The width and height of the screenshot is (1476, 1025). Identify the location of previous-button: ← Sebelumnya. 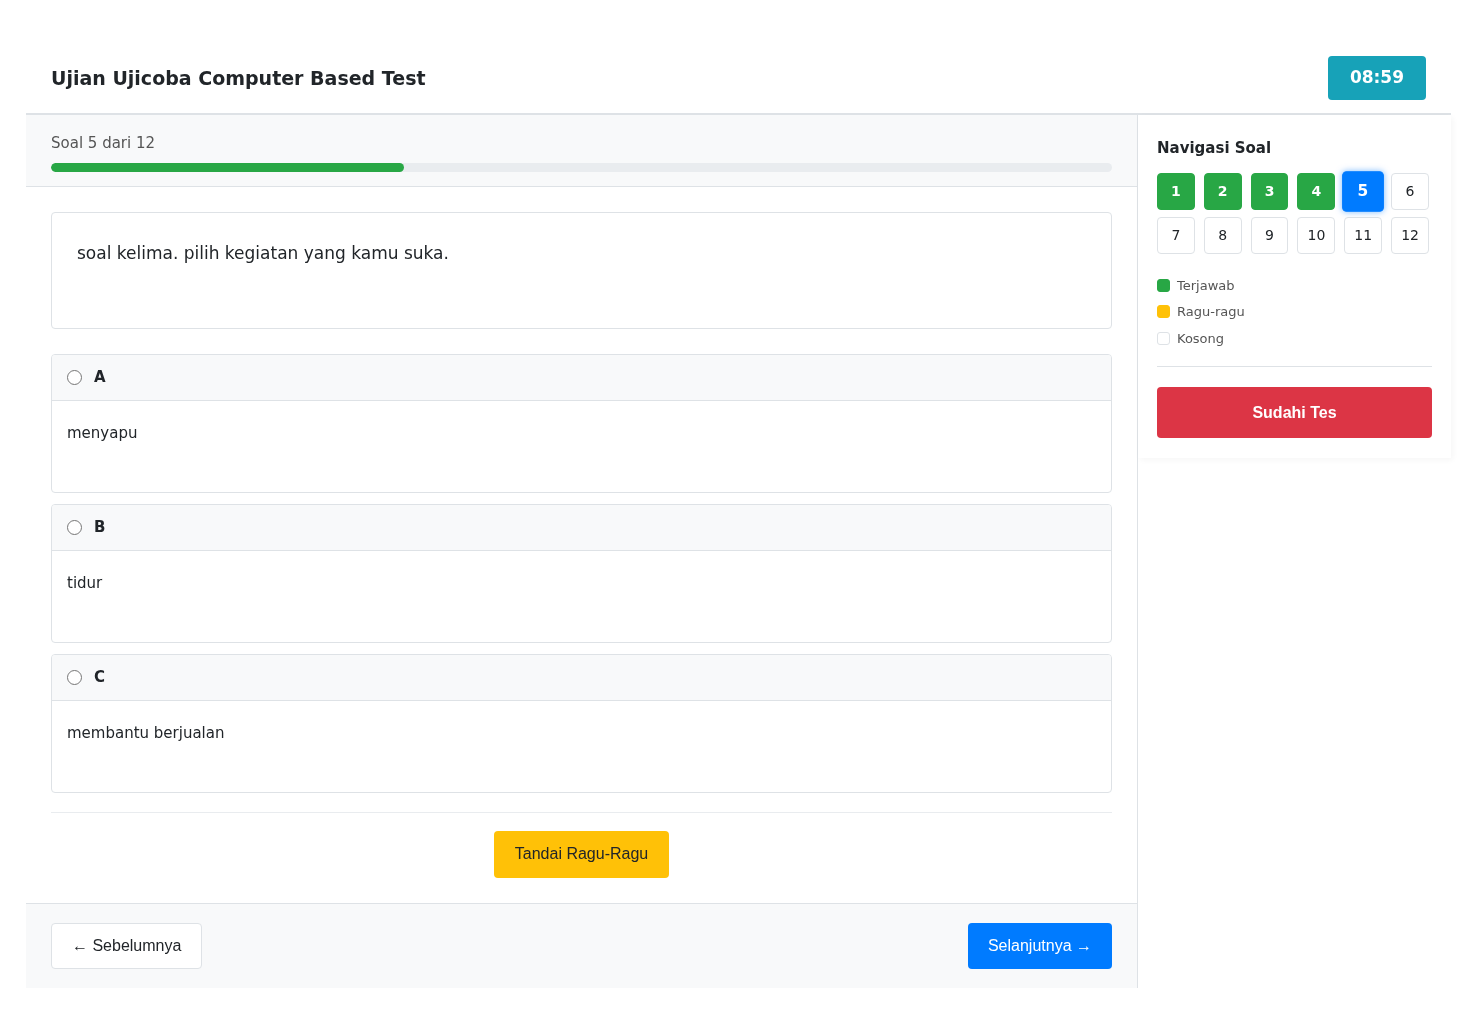
(127, 945).